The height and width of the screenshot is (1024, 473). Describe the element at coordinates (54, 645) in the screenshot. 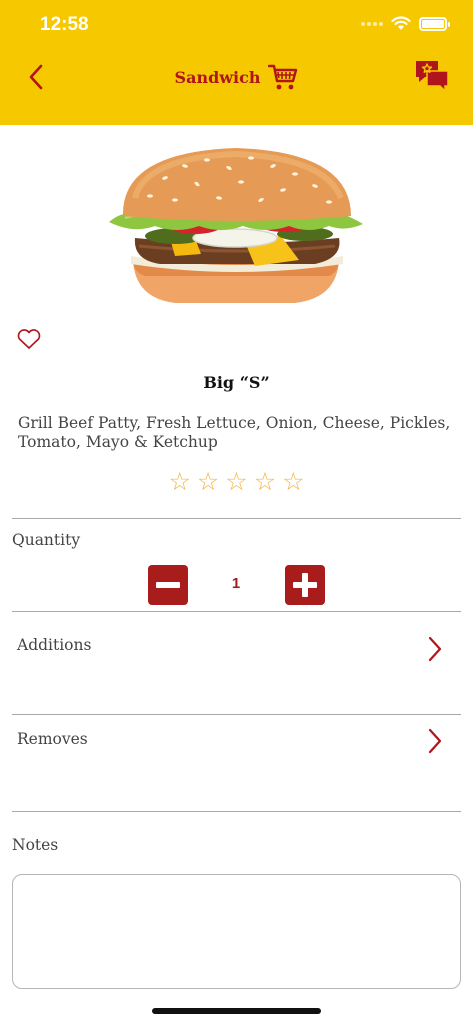

I see `additions-label: Additions` at that location.